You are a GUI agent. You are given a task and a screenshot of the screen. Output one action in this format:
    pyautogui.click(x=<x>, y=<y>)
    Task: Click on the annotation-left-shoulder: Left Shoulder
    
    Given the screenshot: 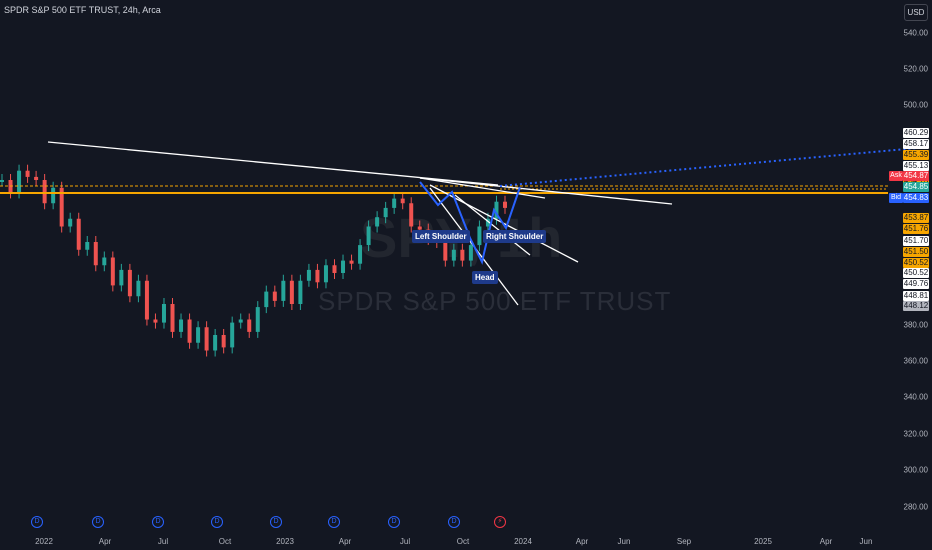 What is the action you would take?
    pyautogui.click(x=441, y=236)
    